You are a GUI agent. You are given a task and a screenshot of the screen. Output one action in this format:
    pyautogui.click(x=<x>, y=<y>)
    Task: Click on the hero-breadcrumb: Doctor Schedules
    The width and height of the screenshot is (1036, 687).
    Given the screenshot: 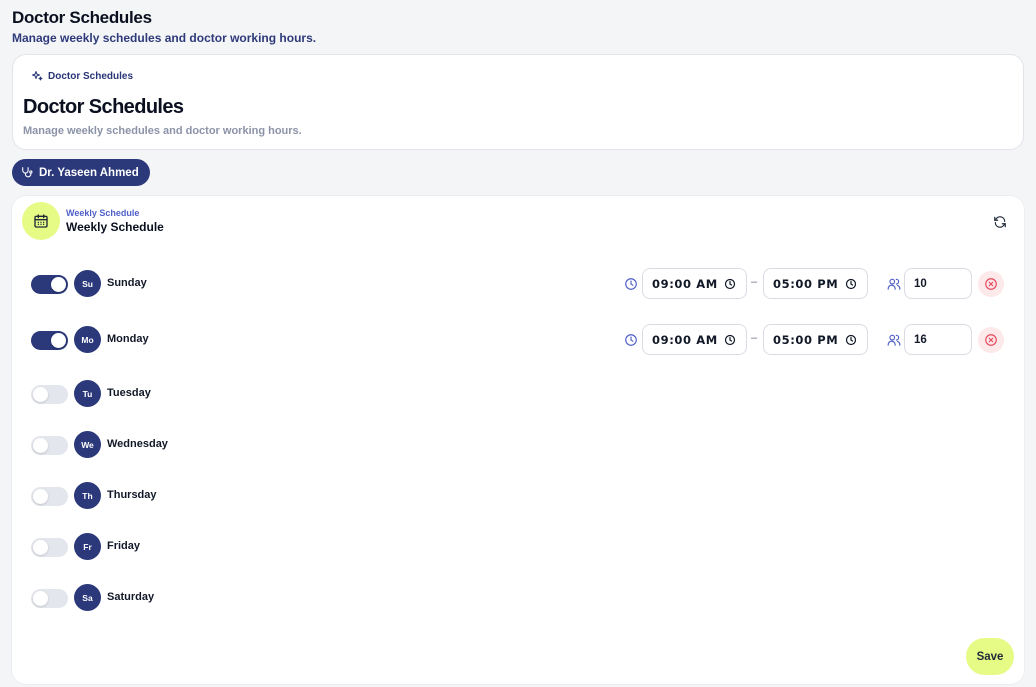 What is the action you would take?
    pyautogui.click(x=82, y=76)
    